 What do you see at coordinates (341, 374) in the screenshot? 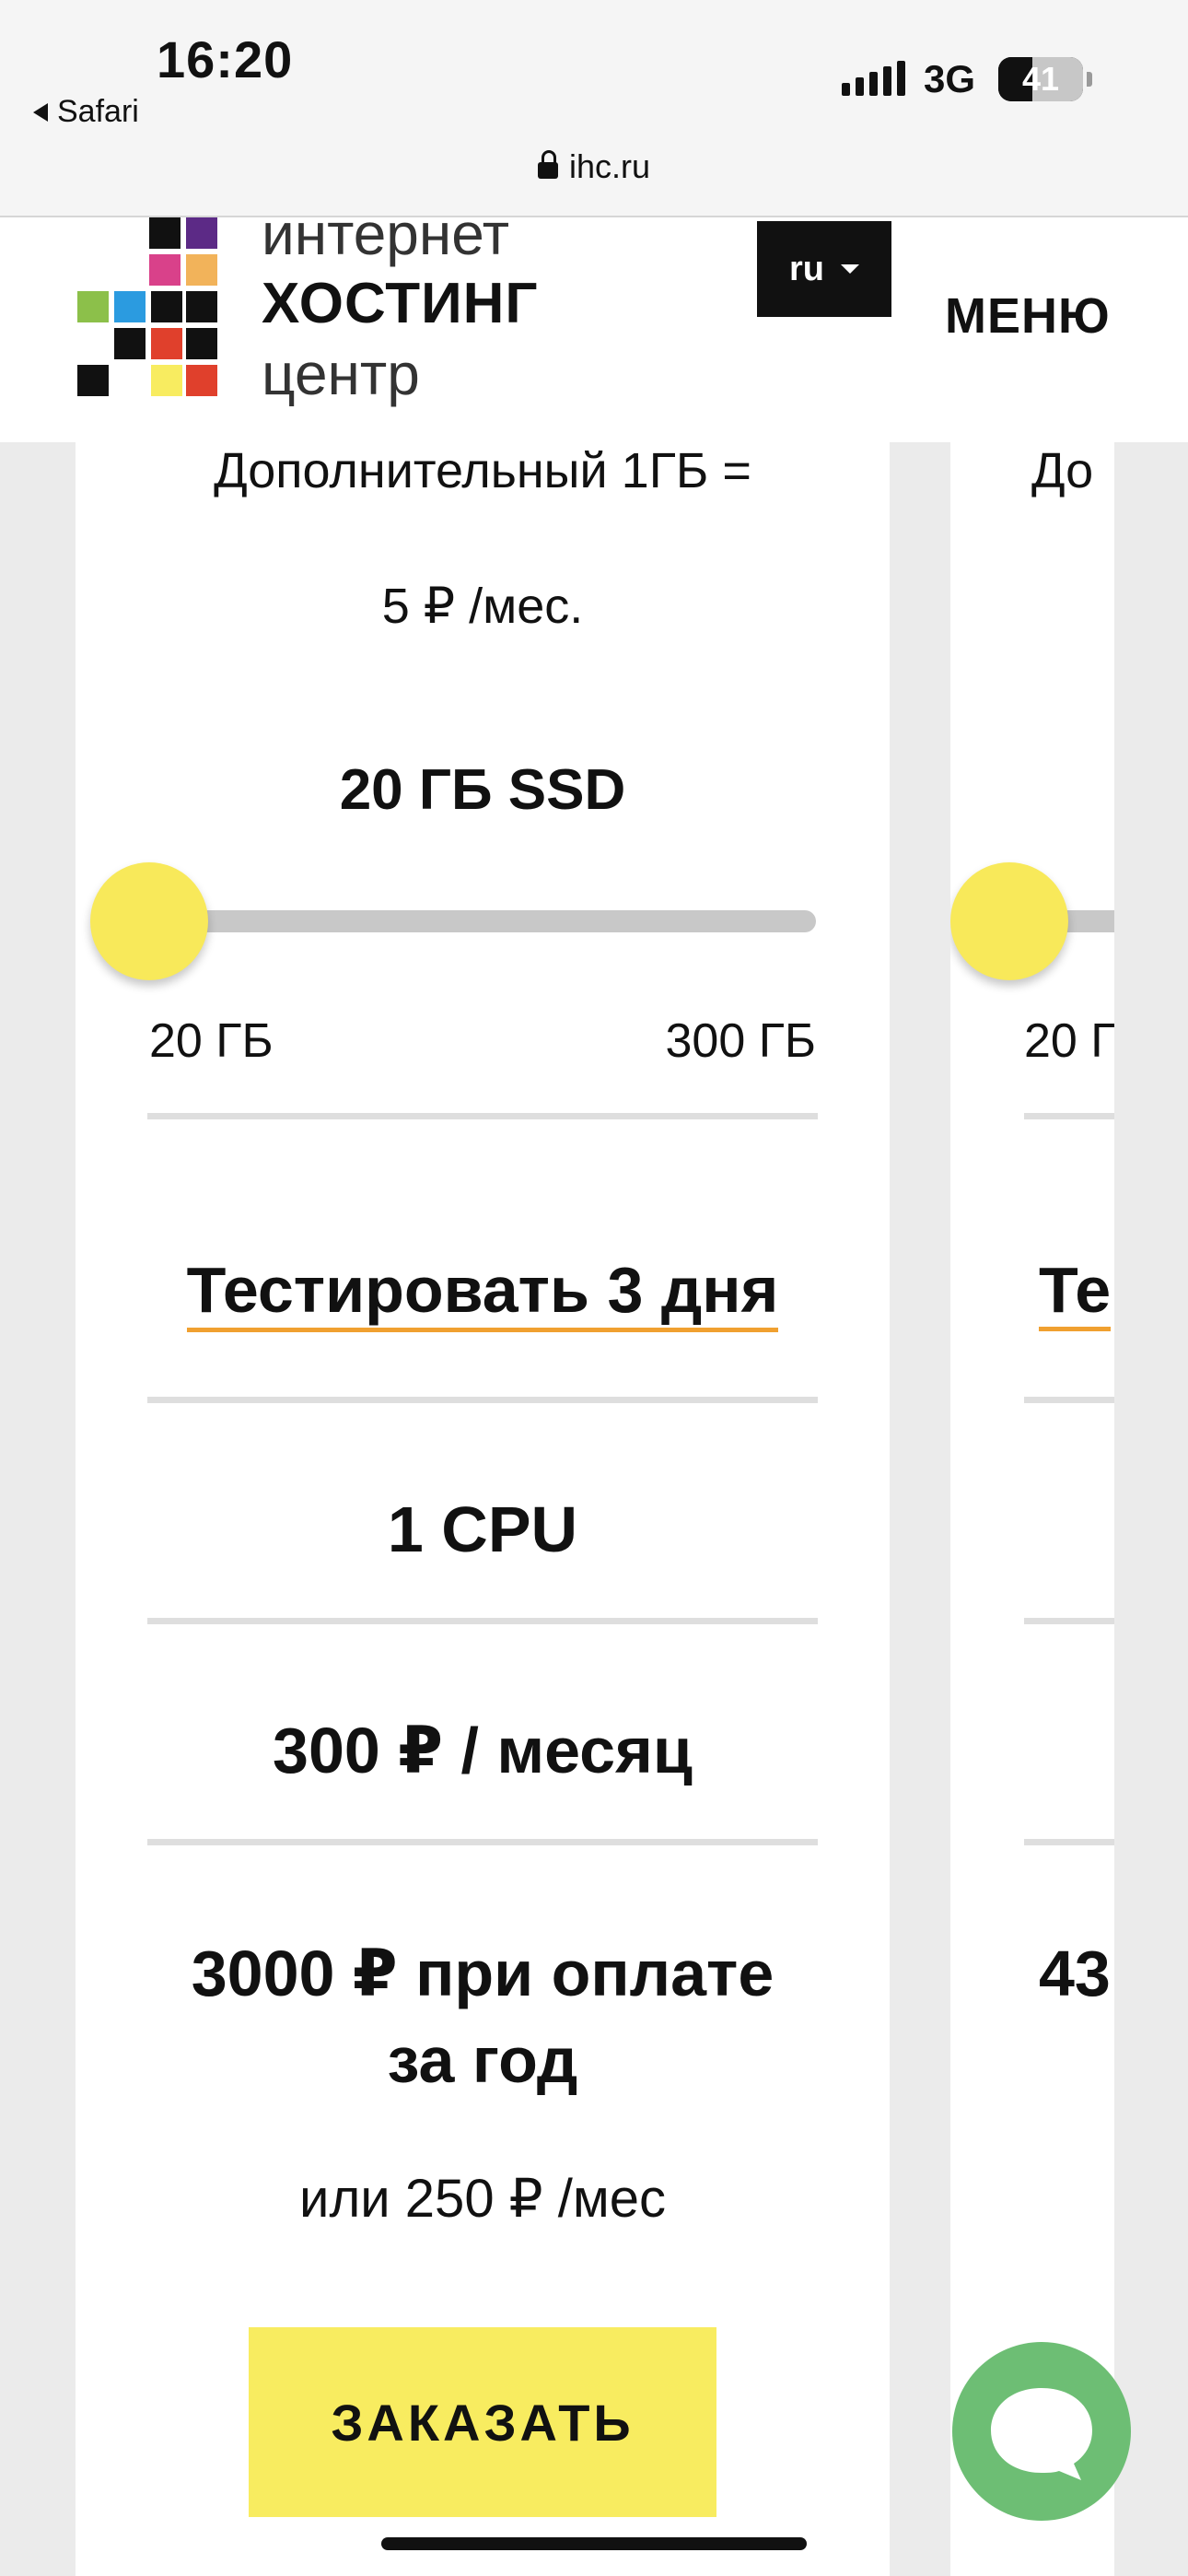
I see `logo-line-3: центр` at bounding box center [341, 374].